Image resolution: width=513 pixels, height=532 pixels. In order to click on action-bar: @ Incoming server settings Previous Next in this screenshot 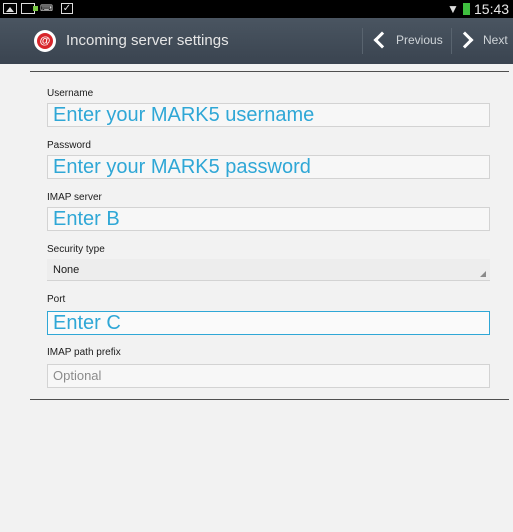, I will do `click(256, 41)`.